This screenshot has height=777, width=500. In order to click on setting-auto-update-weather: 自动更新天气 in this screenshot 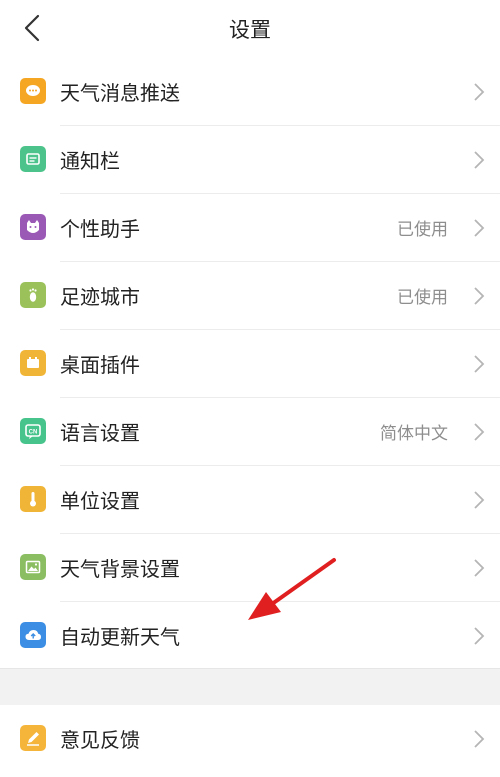, I will do `click(250, 636)`.